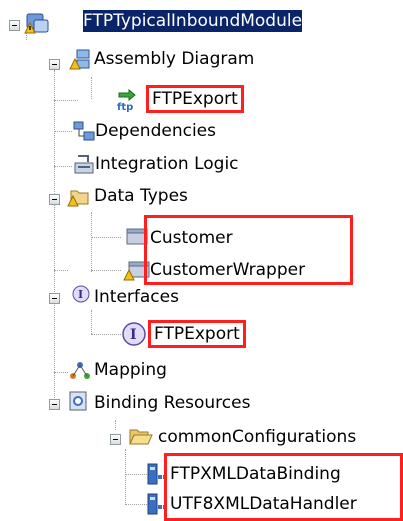 The width and height of the screenshot is (403, 521). I want to click on tree-item-interfaces: Interfaces, so click(136, 297).